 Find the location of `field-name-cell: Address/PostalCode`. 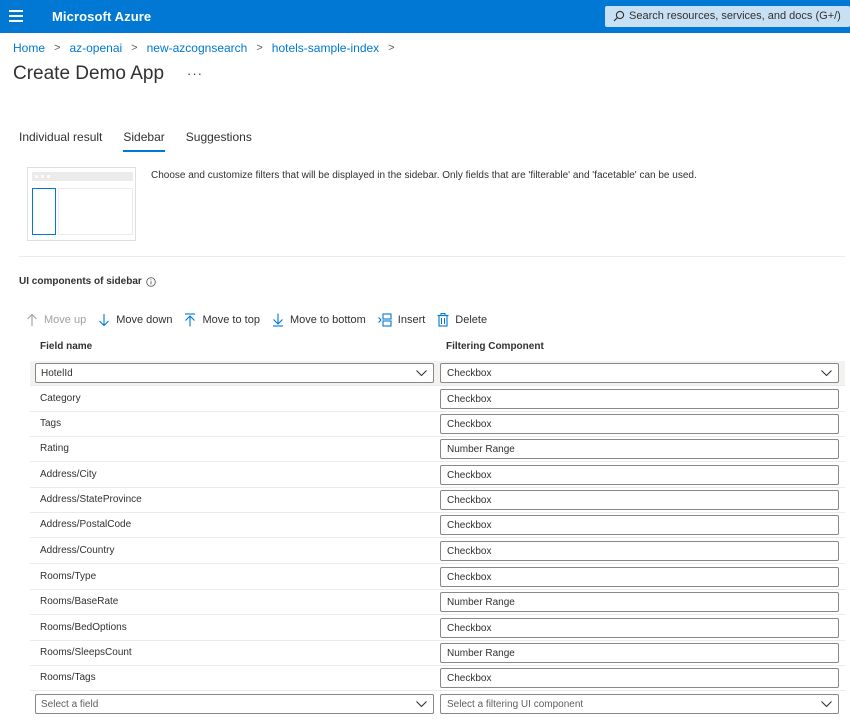

field-name-cell: Address/PostalCode is located at coordinates (86, 524).